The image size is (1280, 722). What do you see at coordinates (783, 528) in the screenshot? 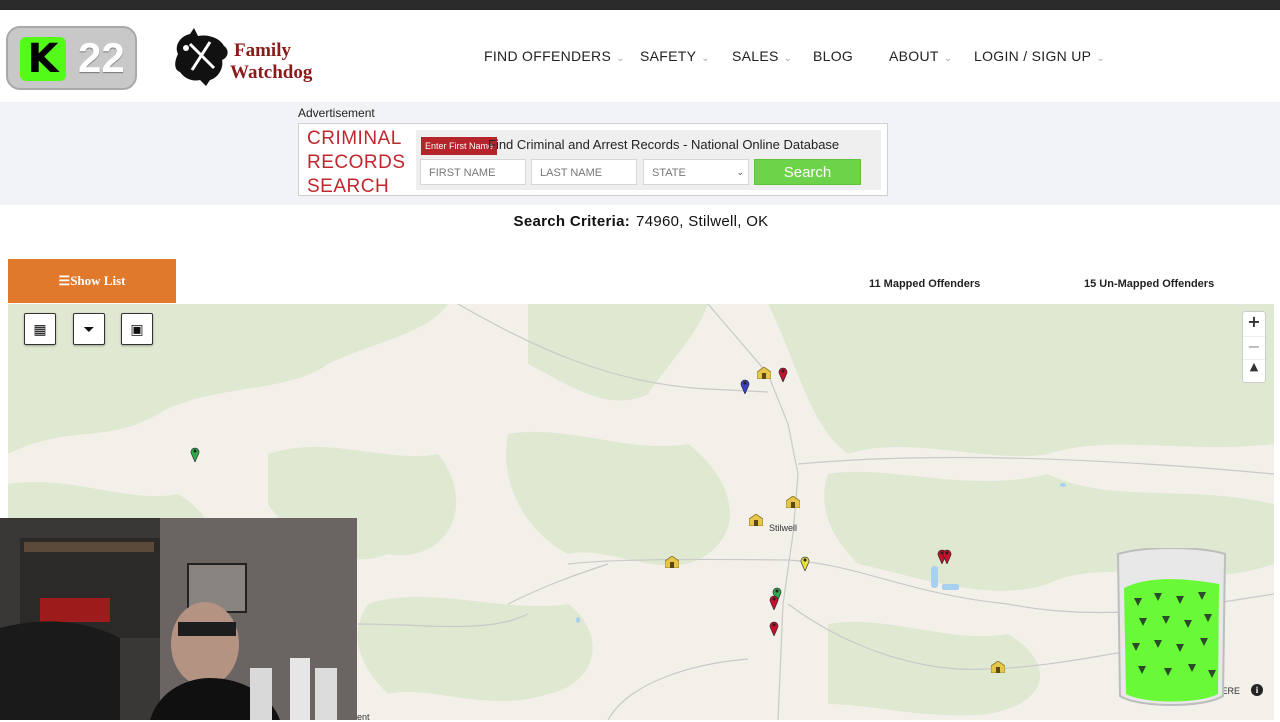
I see `town-label: Stilwell` at bounding box center [783, 528].